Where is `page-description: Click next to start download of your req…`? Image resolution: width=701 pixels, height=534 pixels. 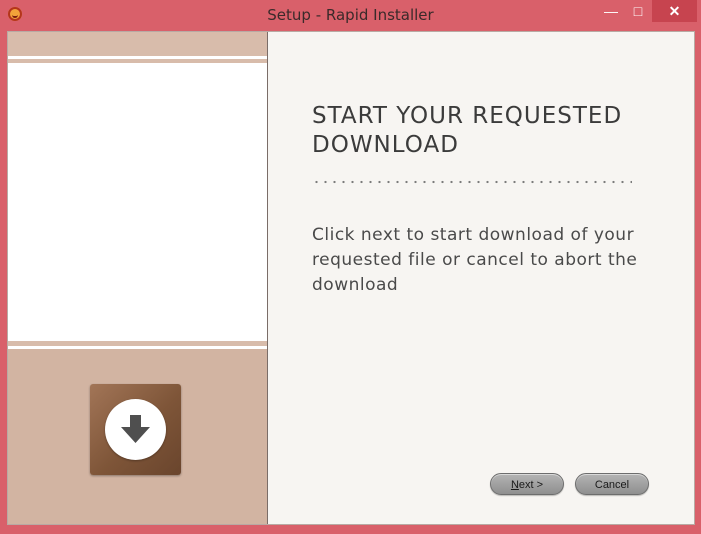
page-description: Click next to start download of your req… is located at coordinates (475, 260).